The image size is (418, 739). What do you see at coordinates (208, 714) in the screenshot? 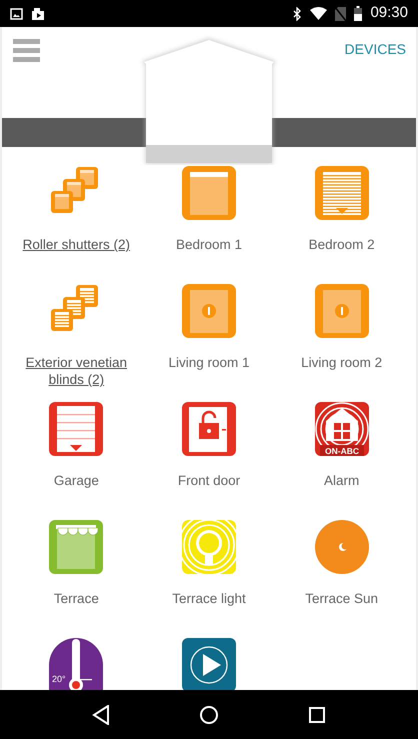
I see `home-icon` at bounding box center [208, 714].